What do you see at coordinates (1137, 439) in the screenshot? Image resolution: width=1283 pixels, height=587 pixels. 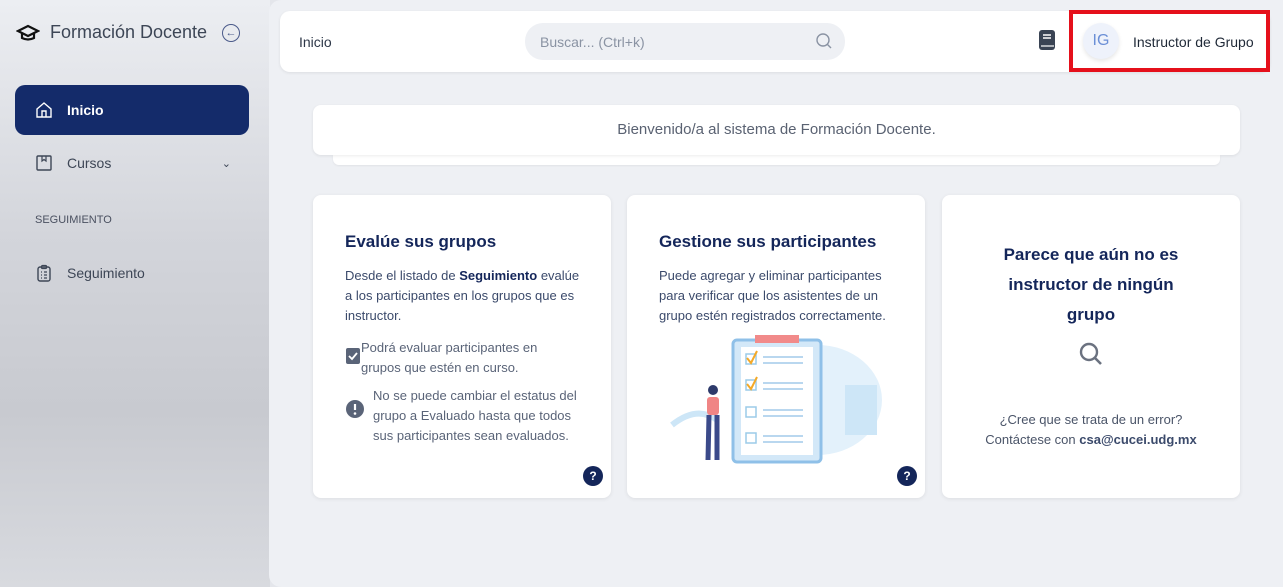 I see `contact-email: csa@cucei.udg.mx` at bounding box center [1137, 439].